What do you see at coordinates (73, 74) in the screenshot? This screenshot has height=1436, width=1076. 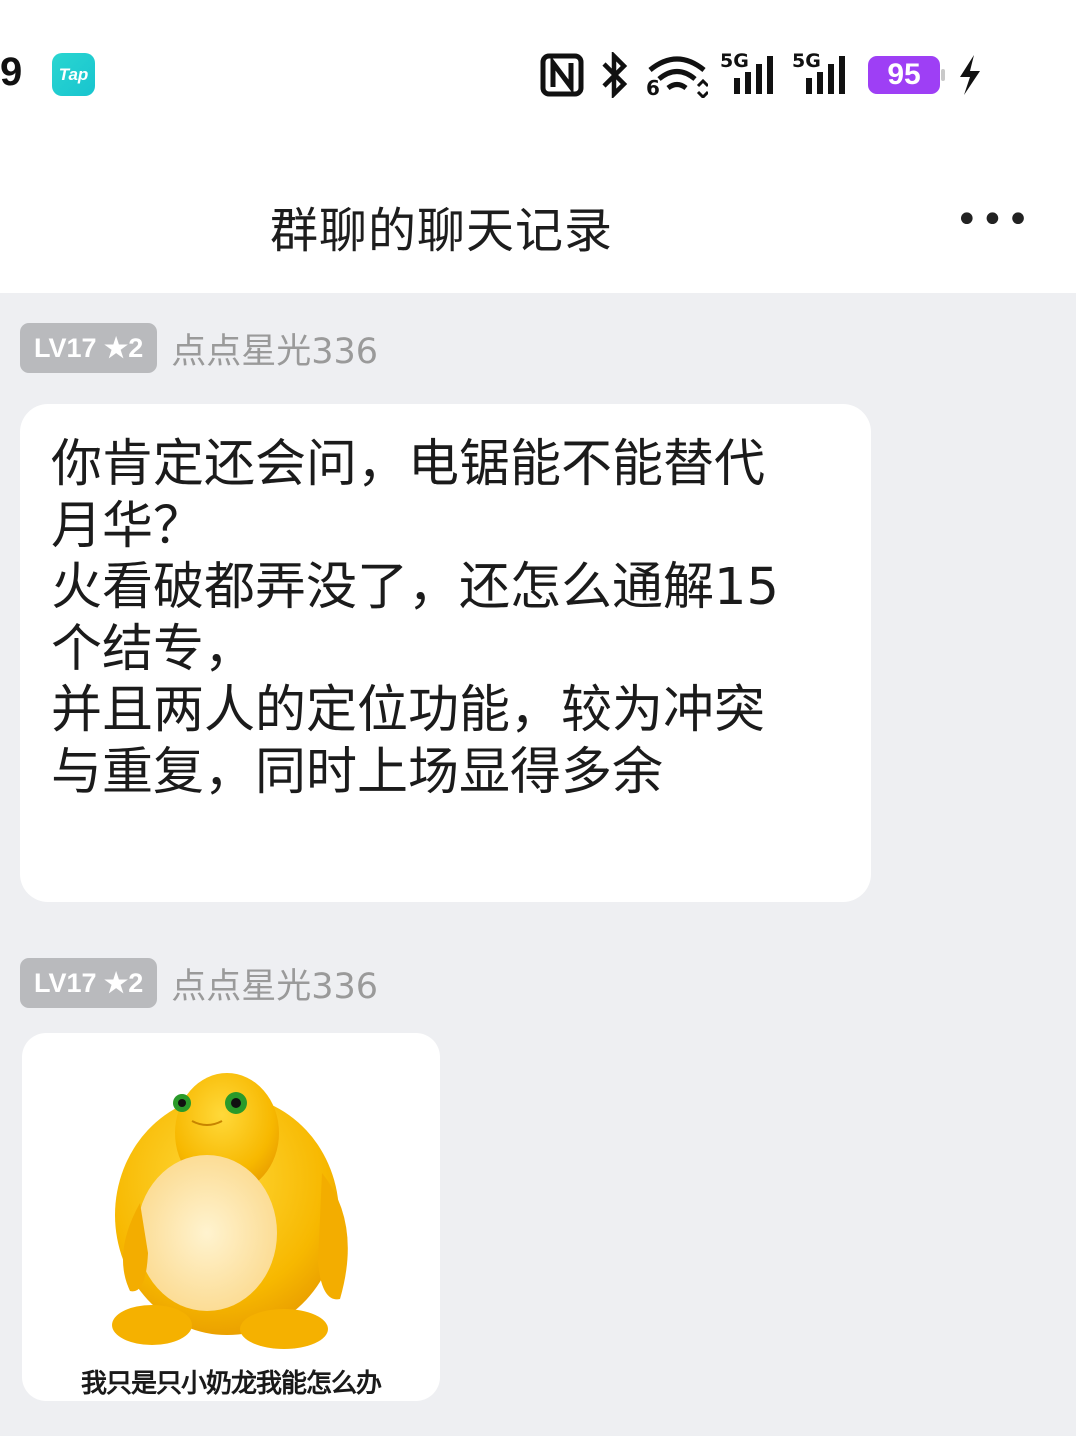 I see `taptap-app-icon: Tap` at bounding box center [73, 74].